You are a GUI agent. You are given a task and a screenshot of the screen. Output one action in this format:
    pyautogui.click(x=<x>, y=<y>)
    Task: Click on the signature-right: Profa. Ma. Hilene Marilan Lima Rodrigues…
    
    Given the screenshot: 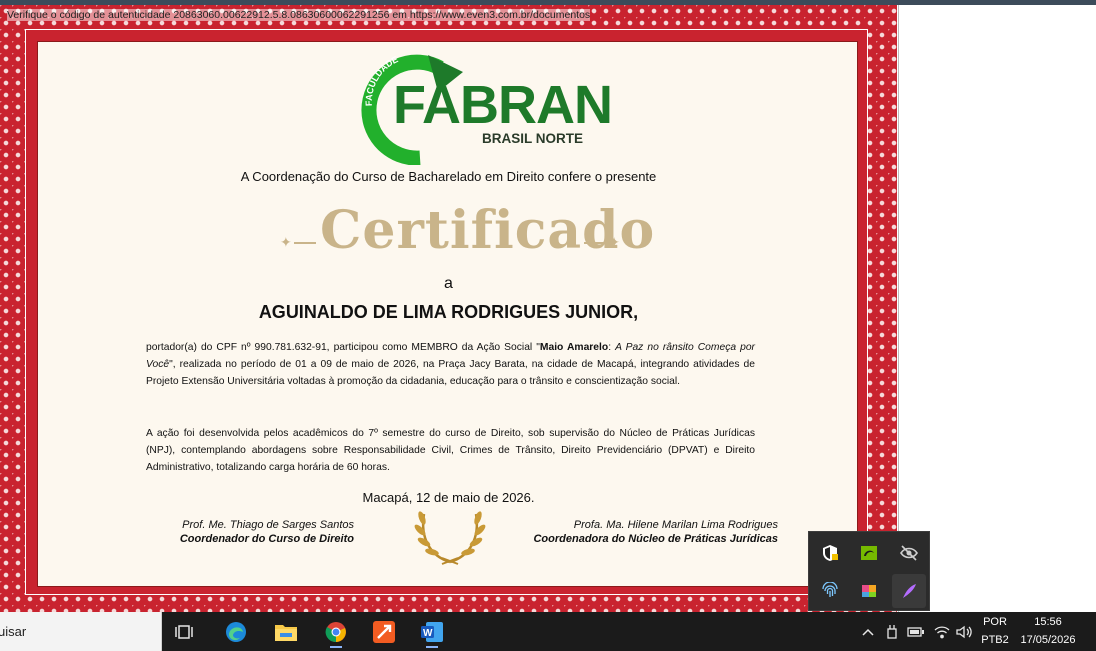 What is the action you would take?
    pyautogui.click(x=648, y=532)
    